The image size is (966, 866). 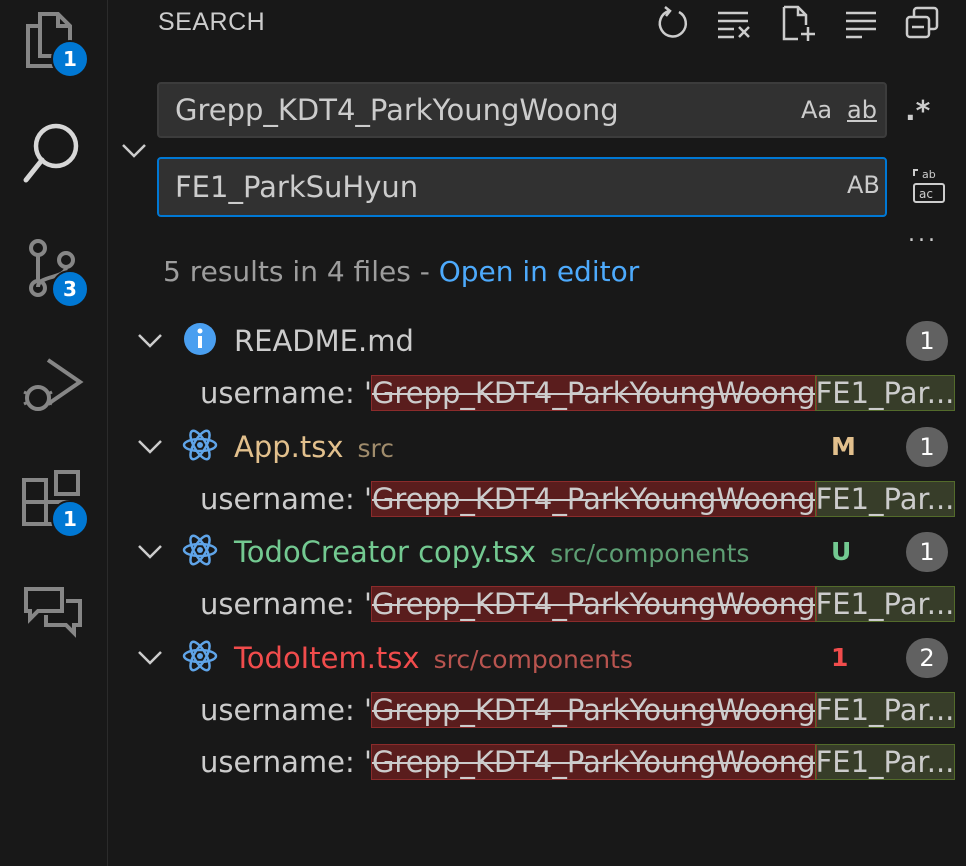 I want to click on activity-source-control: 3, so click(x=53, y=283).